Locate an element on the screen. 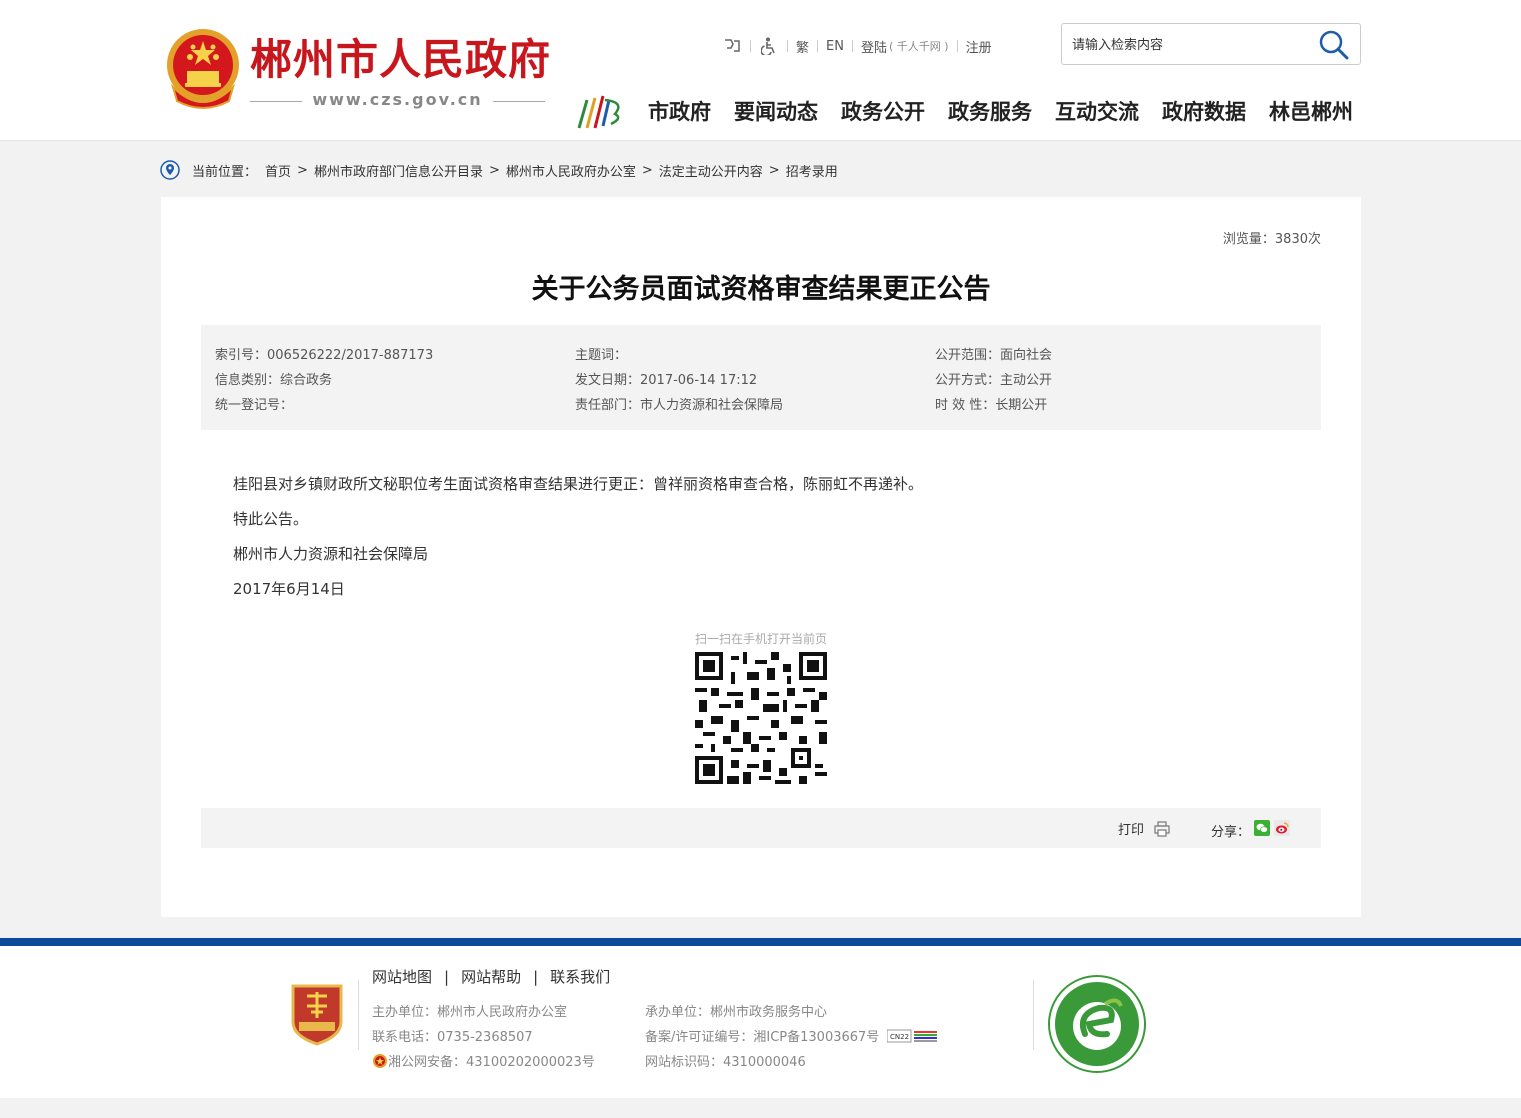 Image resolution: width=1521 pixels, height=1118 pixels. qr-caption: 扫一扫在手机打开当前页 is located at coordinates (760, 639).